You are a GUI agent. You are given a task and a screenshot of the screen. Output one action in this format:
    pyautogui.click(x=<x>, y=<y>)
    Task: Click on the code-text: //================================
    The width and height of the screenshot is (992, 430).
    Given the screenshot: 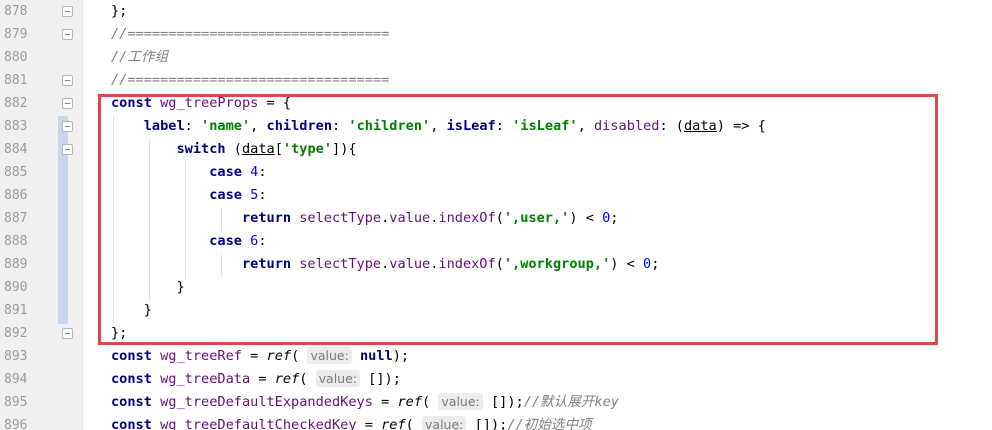 What is the action you would take?
    pyautogui.click(x=250, y=80)
    